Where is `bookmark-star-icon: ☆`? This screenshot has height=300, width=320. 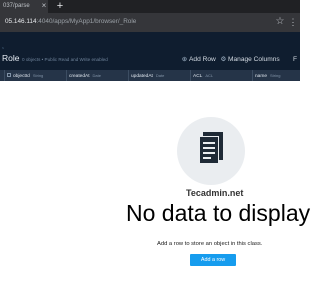
bookmark-star-icon: ☆ is located at coordinates (280, 22).